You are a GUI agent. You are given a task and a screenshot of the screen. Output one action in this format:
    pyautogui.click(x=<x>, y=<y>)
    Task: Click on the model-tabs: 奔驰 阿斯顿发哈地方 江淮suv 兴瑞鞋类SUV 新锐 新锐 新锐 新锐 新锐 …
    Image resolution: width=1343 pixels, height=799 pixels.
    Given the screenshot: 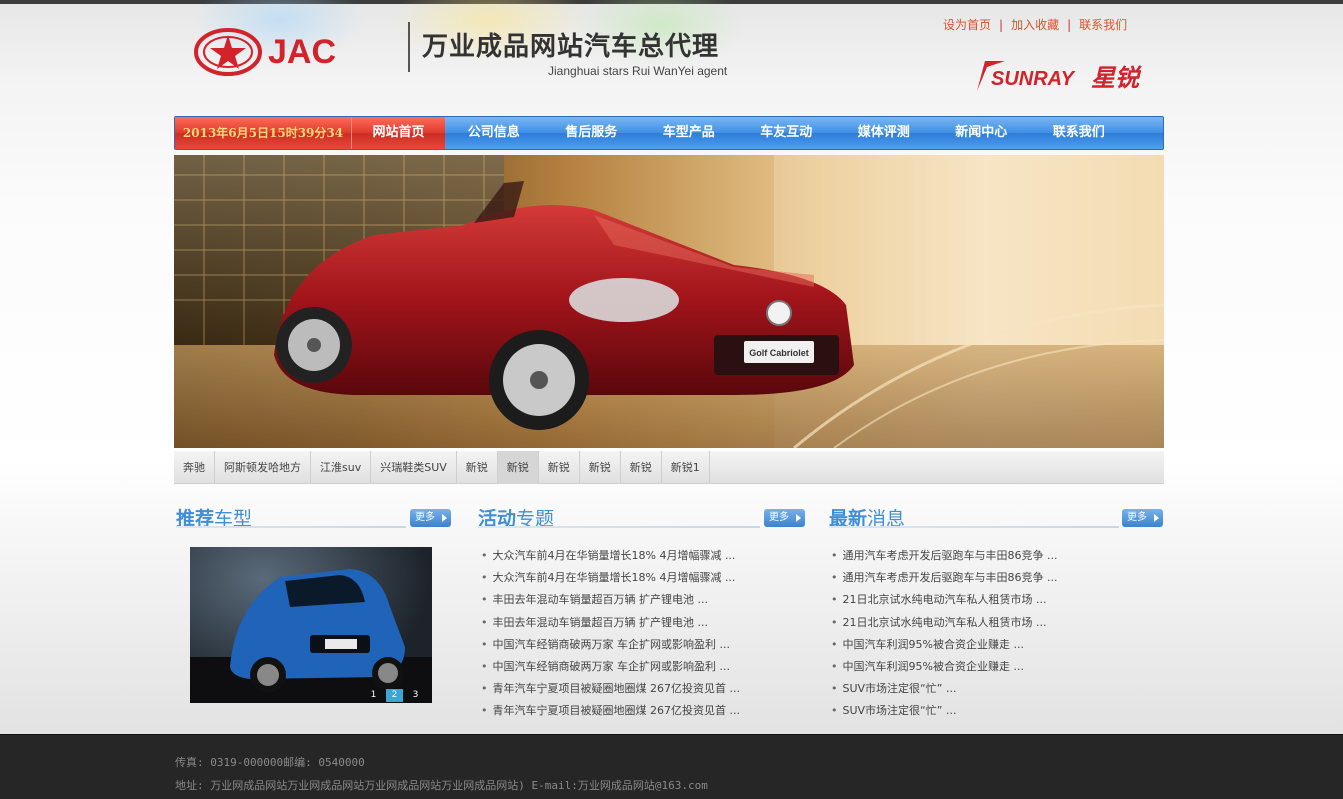 What is the action you would take?
    pyautogui.click(x=669, y=467)
    